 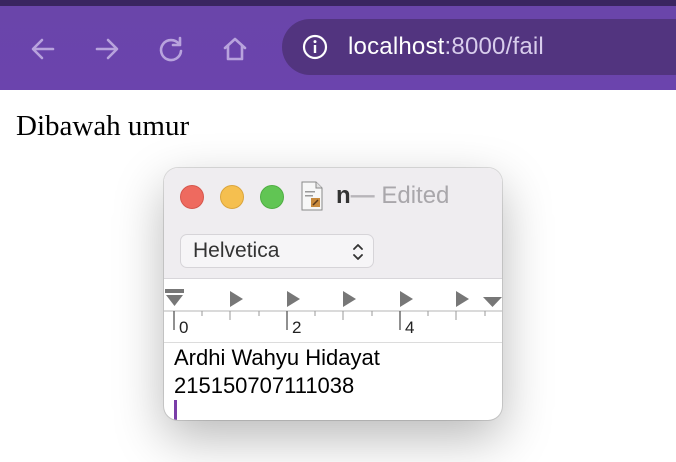 What do you see at coordinates (358, 252) in the screenshot?
I see `up-down-chevron-icon` at bounding box center [358, 252].